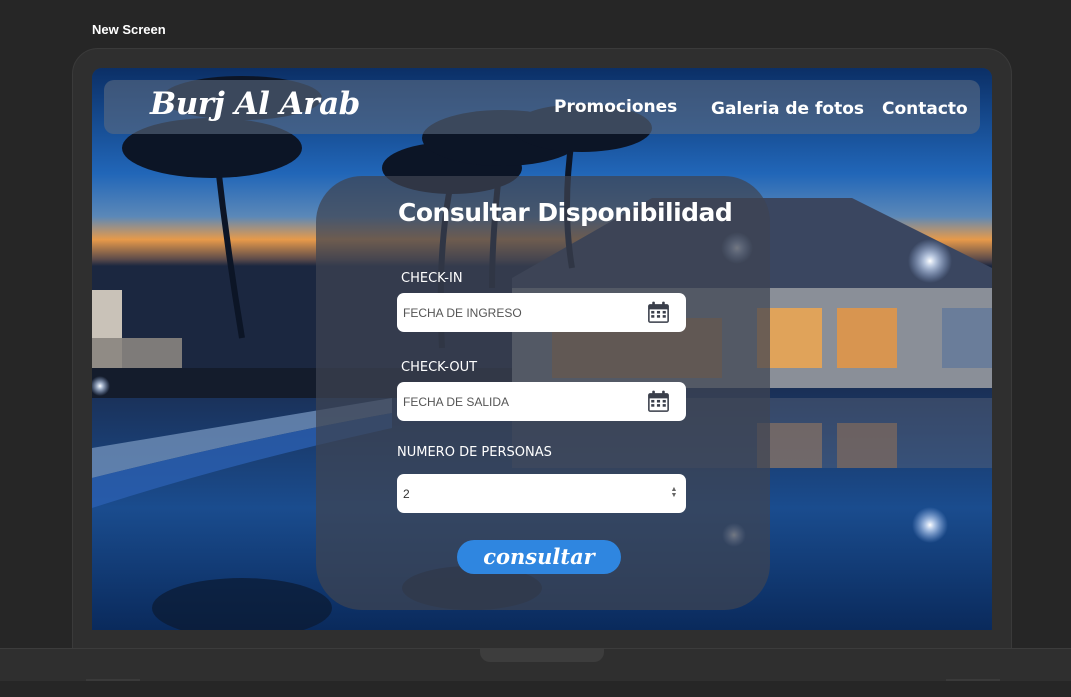 The image size is (1071, 697). Describe the element at coordinates (432, 278) in the screenshot. I see `checkin-label: CHECK-IN` at that location.